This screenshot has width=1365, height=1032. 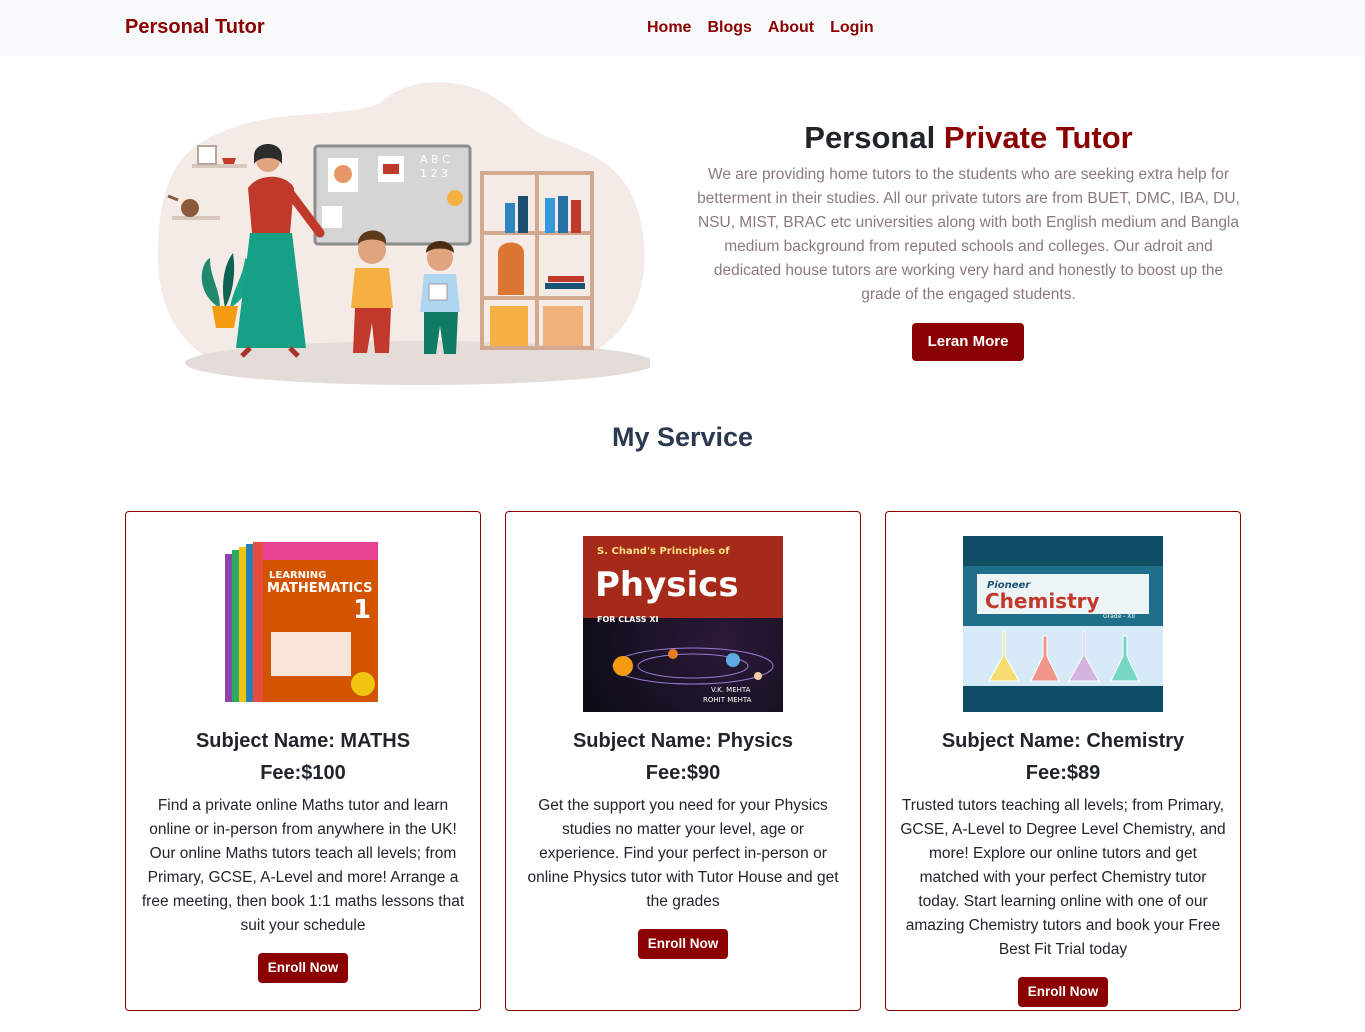 What do you see at coordinates (667, 585) in the screenshot?
I see `physics-book-title-2: Physics` at bounding box center [667, 585].